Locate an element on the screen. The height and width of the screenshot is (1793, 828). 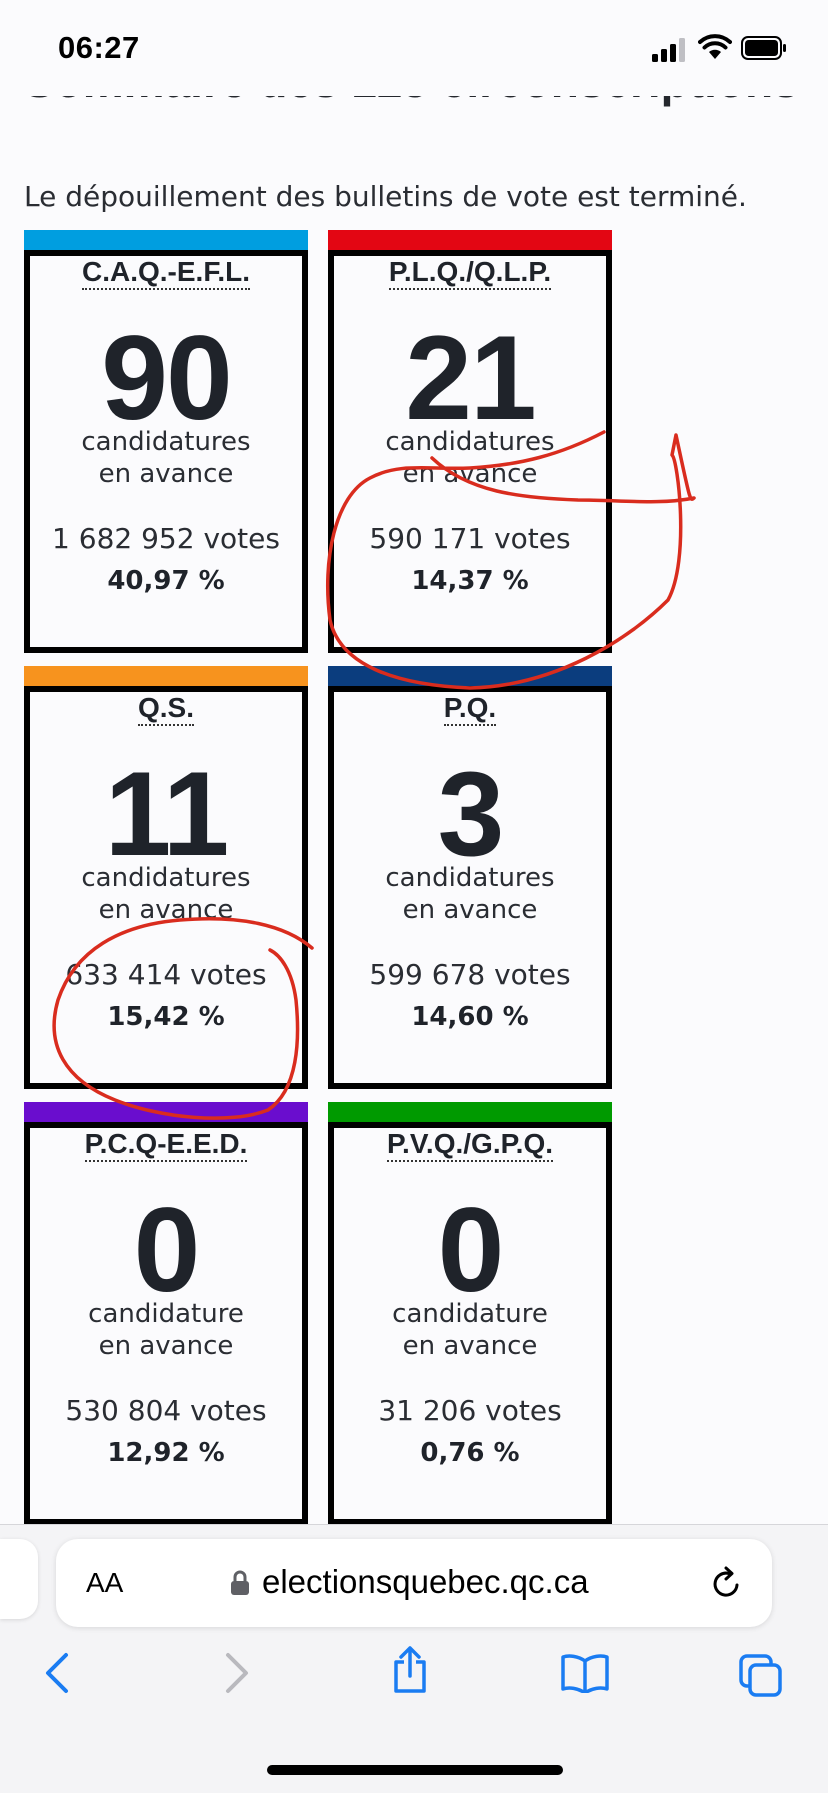
votes-count: 1 682 952 votes is located at coordinates (166, 538).